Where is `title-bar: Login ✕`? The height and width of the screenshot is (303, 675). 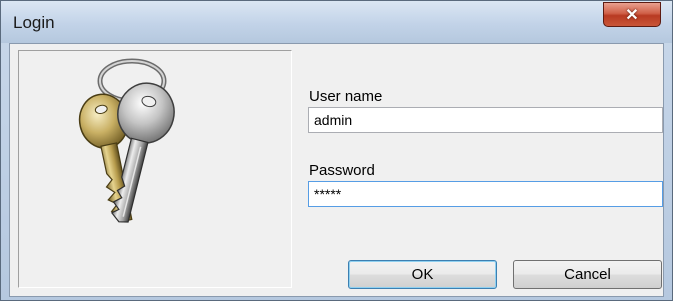
title-bar: Login ✕ is located at coordinates (336, 22).